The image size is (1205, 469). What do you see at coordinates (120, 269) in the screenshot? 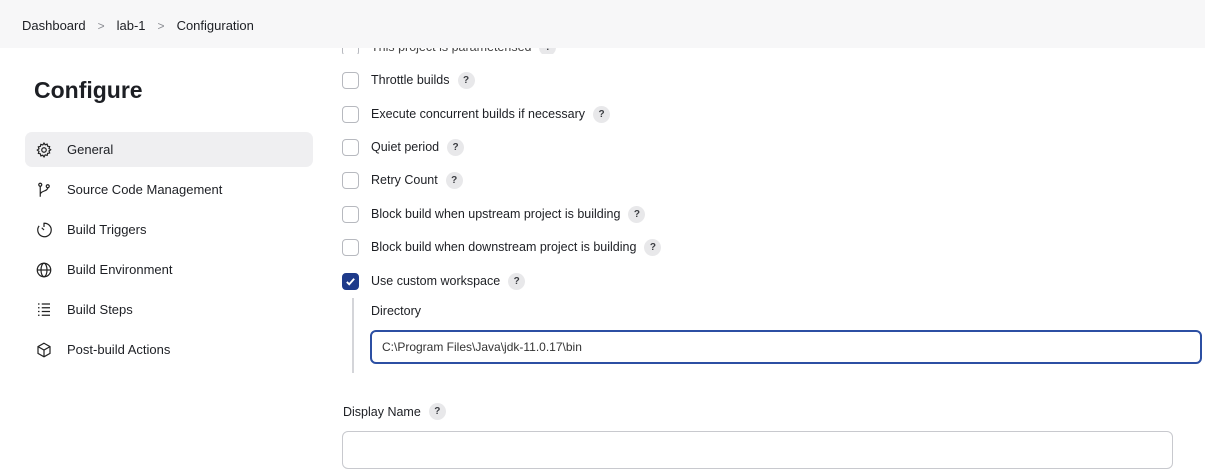
I see `sidebar-item-label: Build Environment` at bounding box center [120, 269].